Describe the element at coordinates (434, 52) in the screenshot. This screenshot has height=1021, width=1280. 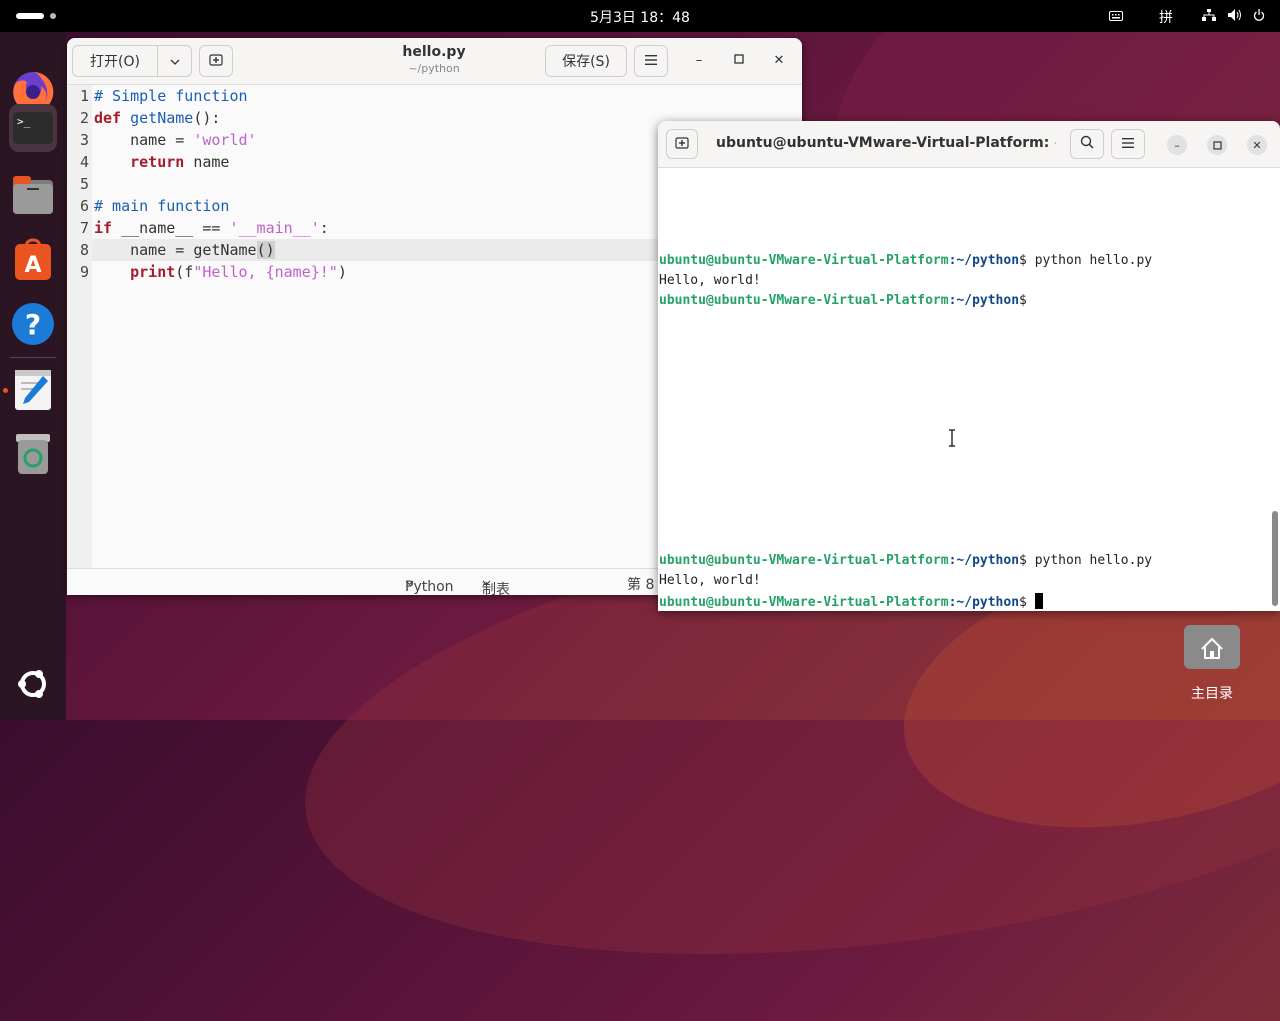
I see `document-title: hello.py` at that location.